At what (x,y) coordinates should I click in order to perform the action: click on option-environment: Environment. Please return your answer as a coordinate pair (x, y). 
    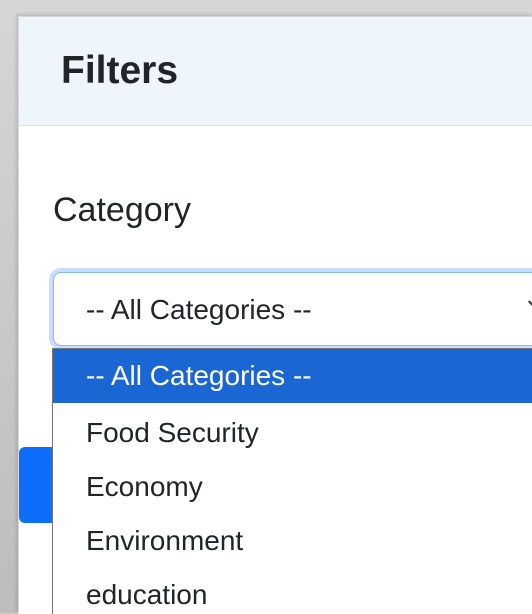
    Looking at the image, I should click on (292, 541).